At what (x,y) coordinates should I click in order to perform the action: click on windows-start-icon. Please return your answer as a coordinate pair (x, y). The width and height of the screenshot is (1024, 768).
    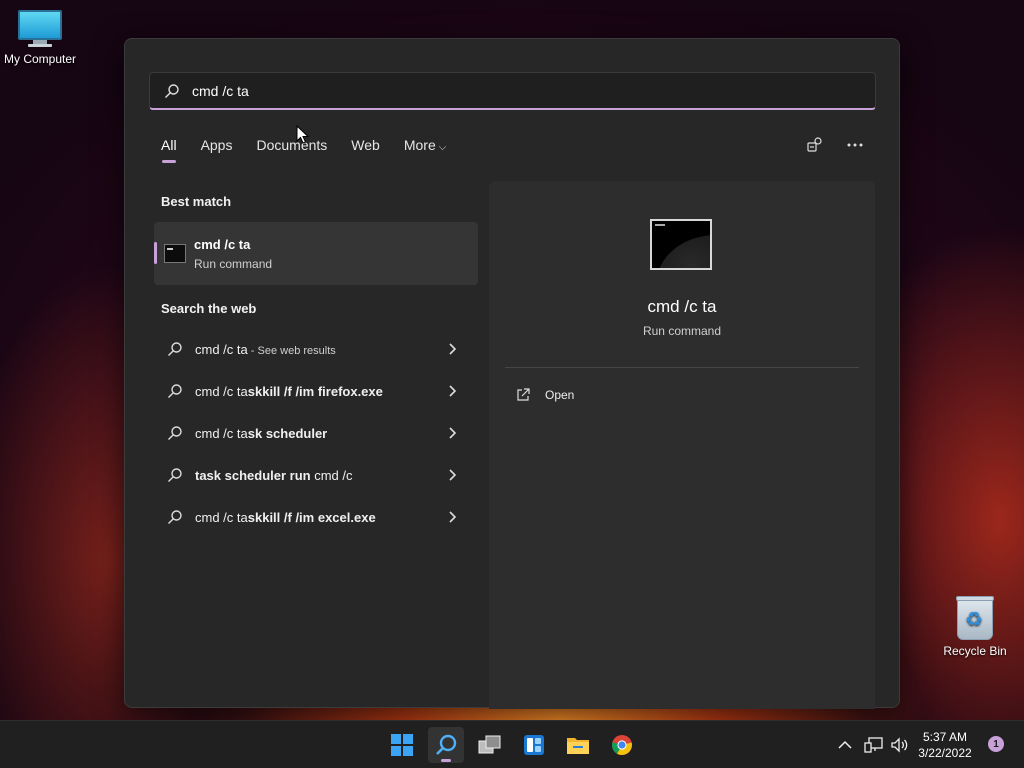
    Looking at the image, I should click on (402, 745).